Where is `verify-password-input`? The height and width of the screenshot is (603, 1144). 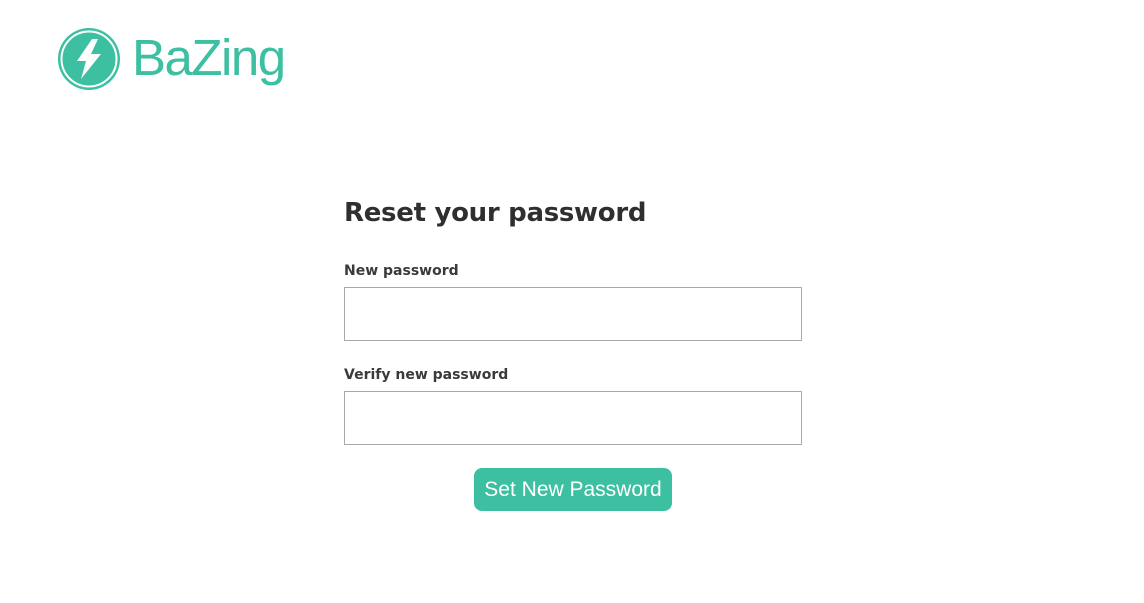
verify-password-input is located at coordinates (573, 418).